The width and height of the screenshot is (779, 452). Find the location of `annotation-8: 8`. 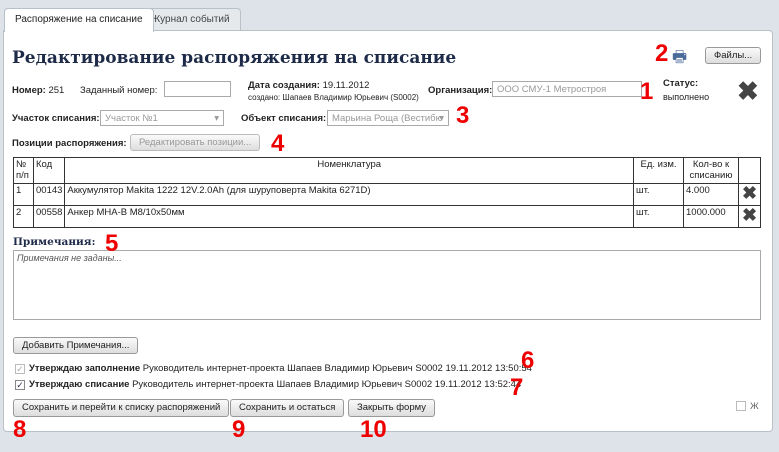

annotation-8: 8 is located at coordinates (20, 429).